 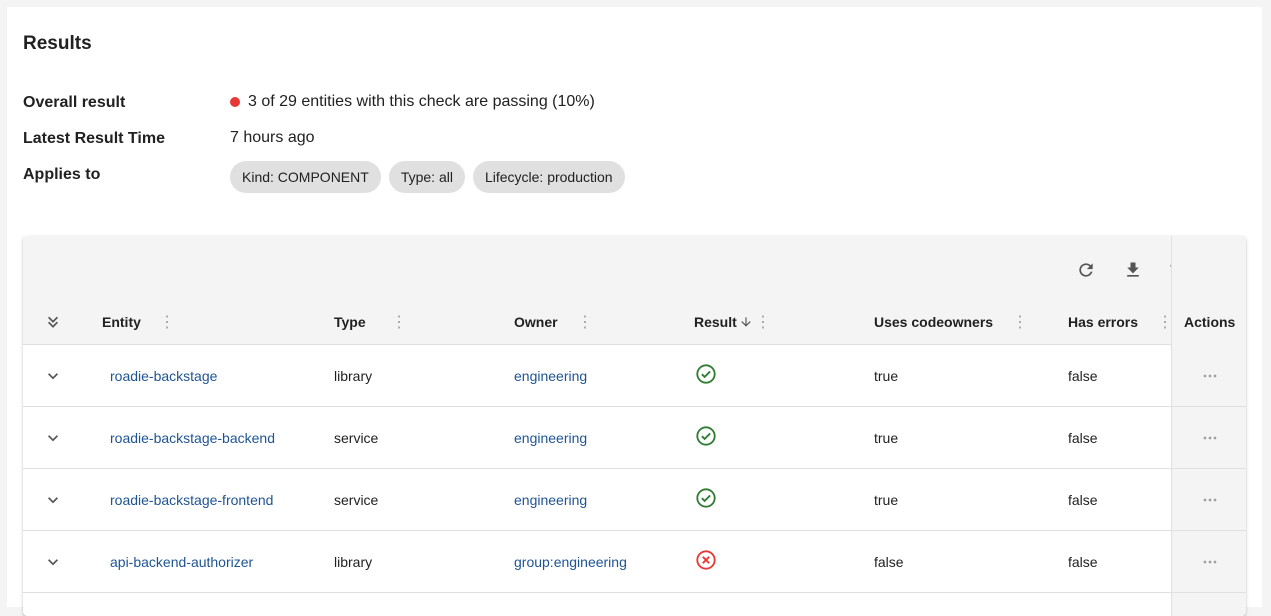 I want to click on uses-codeowners-cell: false, so click(x=889, y=561).